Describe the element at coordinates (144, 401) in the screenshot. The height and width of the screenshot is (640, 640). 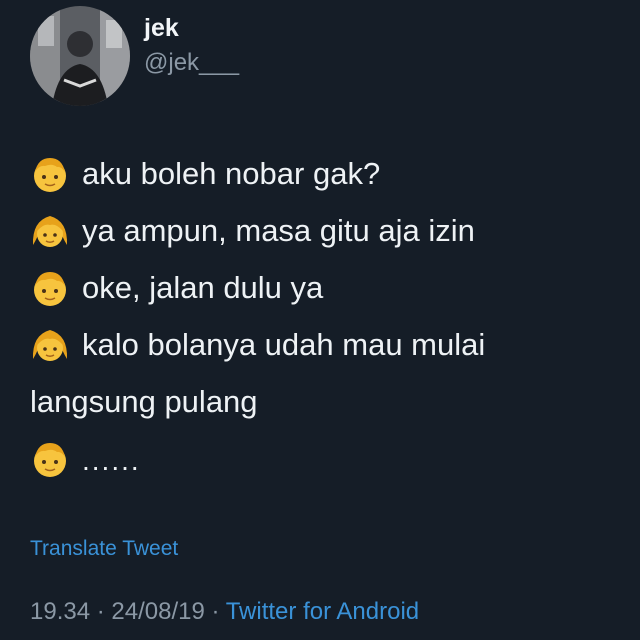
I see `line-text: langsung pulang` at that location.